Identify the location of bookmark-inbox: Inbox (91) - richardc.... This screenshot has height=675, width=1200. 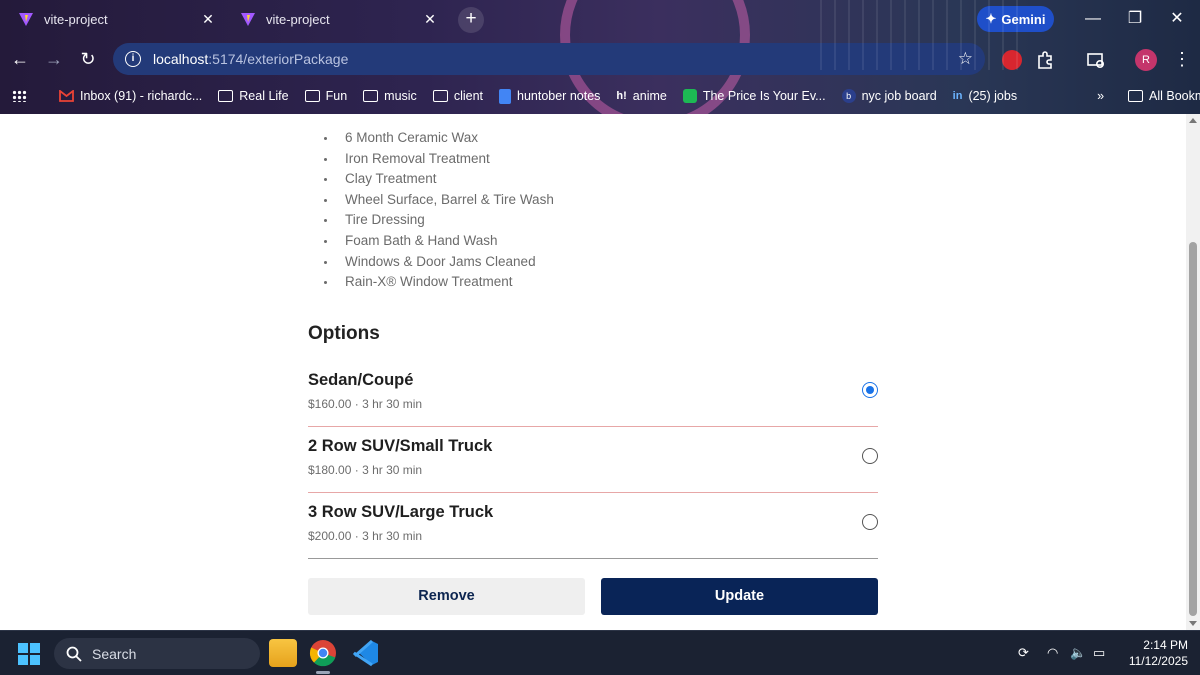
(130, 96).